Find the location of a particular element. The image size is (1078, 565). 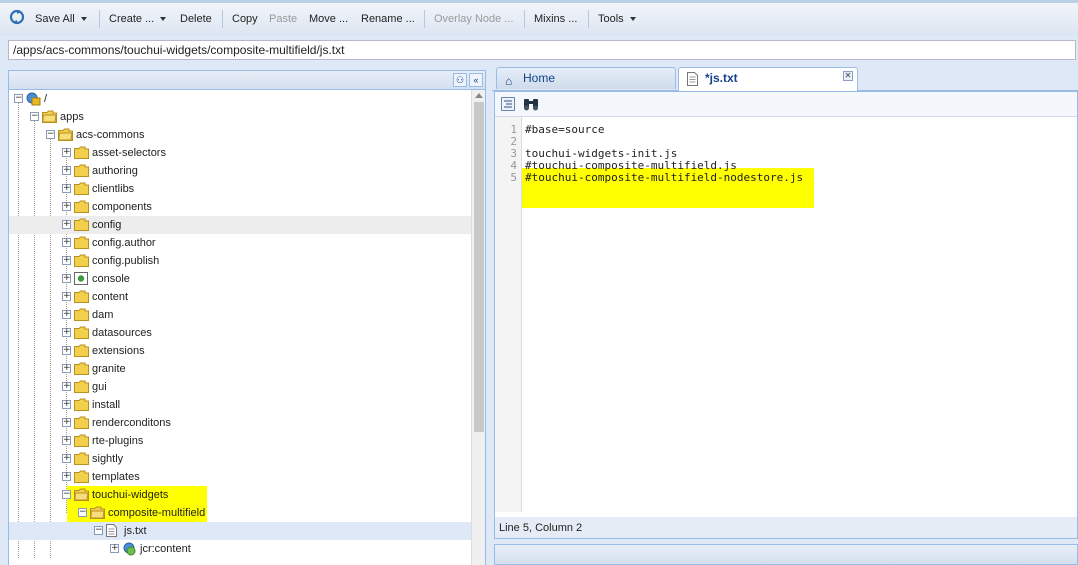

tree-node-apps: − apps is located at coordinates (240, 117).